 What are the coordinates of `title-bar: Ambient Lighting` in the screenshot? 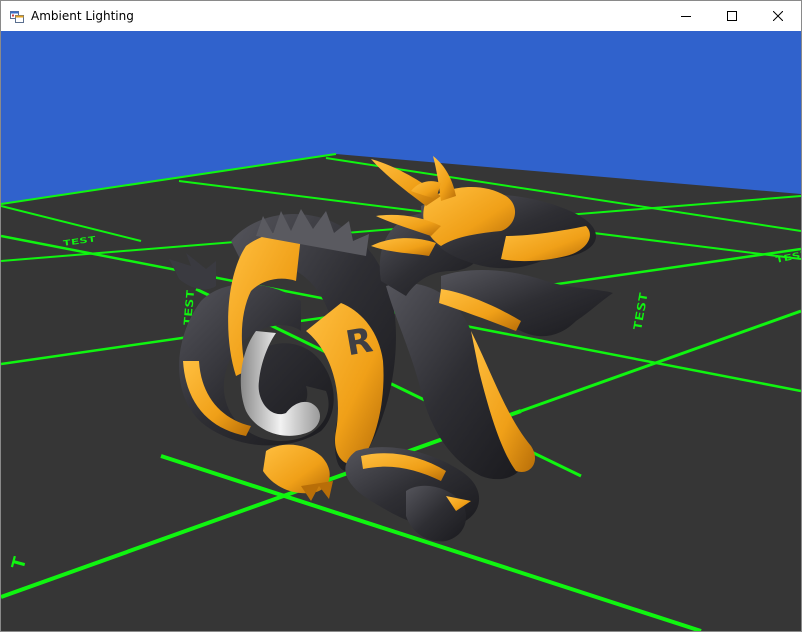 It's located at (401, 16).